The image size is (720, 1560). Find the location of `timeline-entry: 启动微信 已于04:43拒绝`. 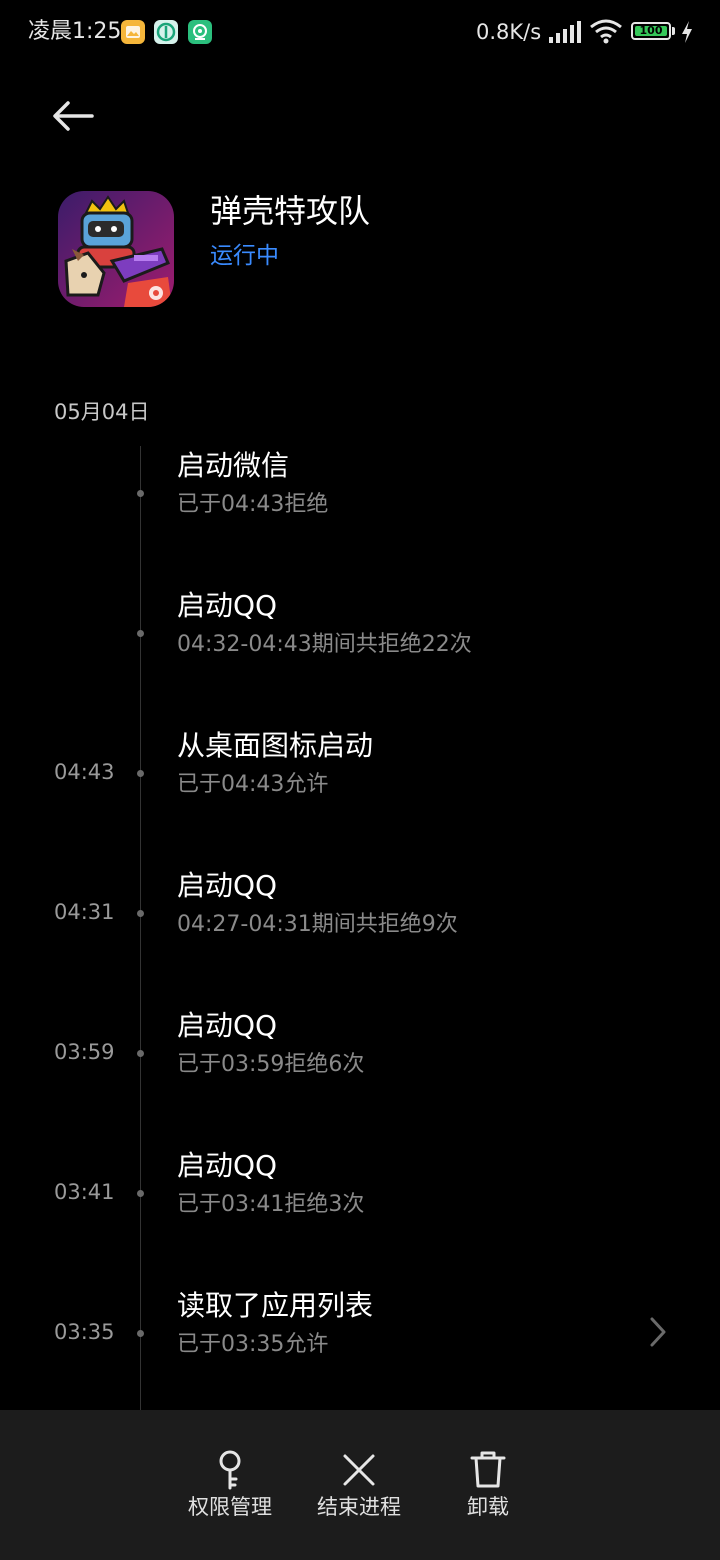

timeline-entry: 启动微信 已于04:43拒绝 is located at coordinates (360, 518).